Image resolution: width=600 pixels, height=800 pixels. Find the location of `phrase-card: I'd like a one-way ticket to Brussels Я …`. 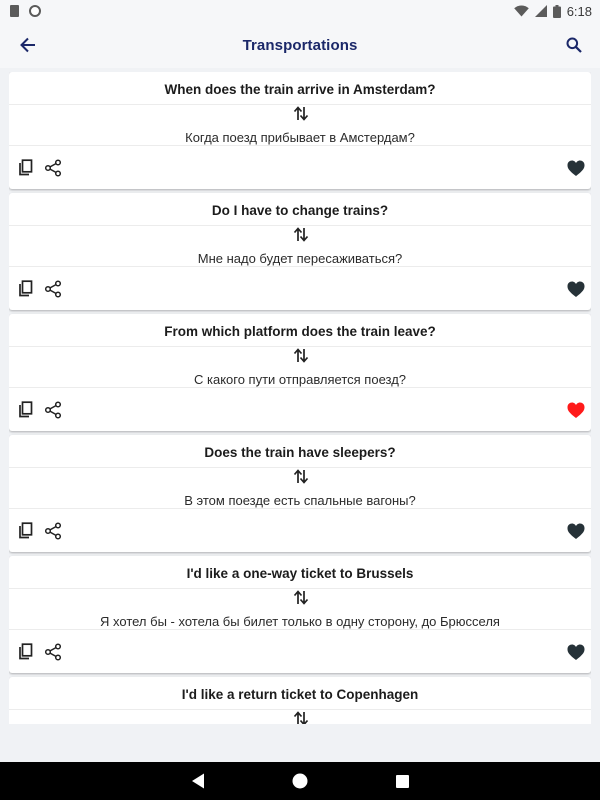

phrase-card: I'd like a one-way ticket to Brussels Я … is located at coordinates (300, 614).